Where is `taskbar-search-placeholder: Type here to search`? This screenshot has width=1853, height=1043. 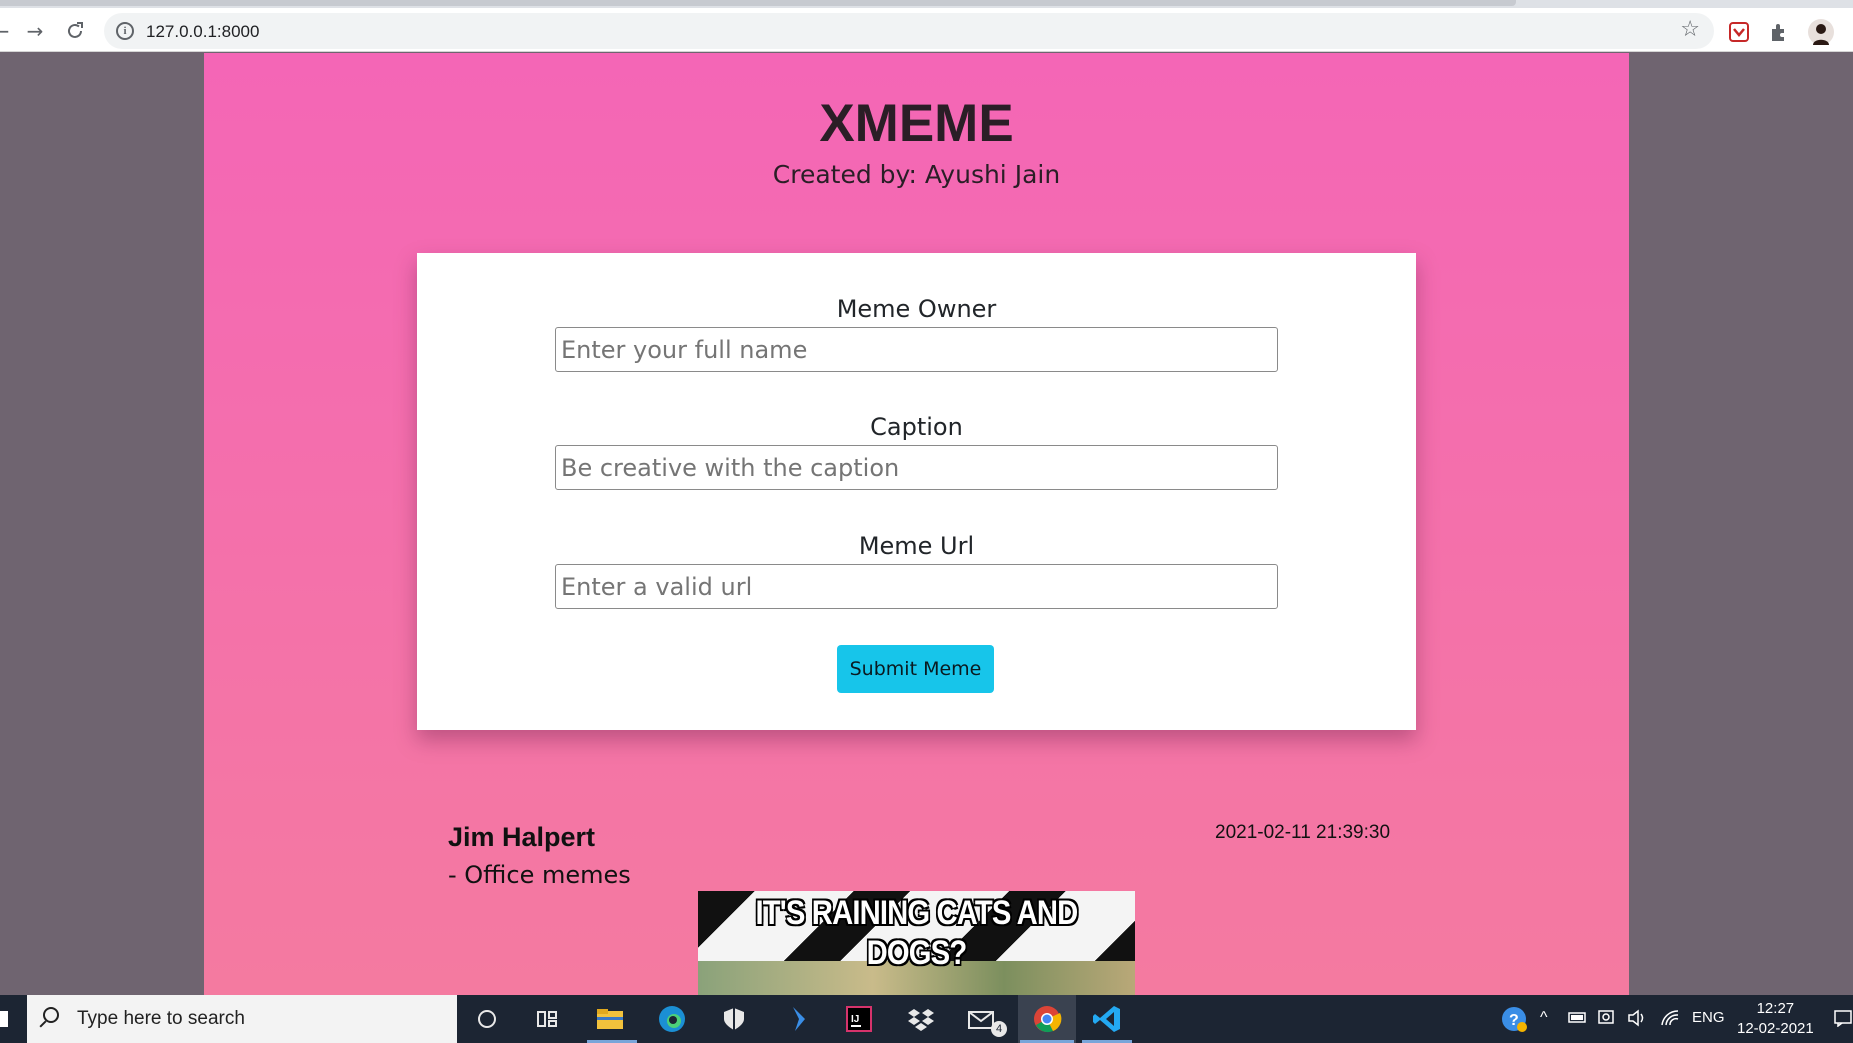 taskbar-search-placeholder: Type here to search is located at coordinates (161, 1018).